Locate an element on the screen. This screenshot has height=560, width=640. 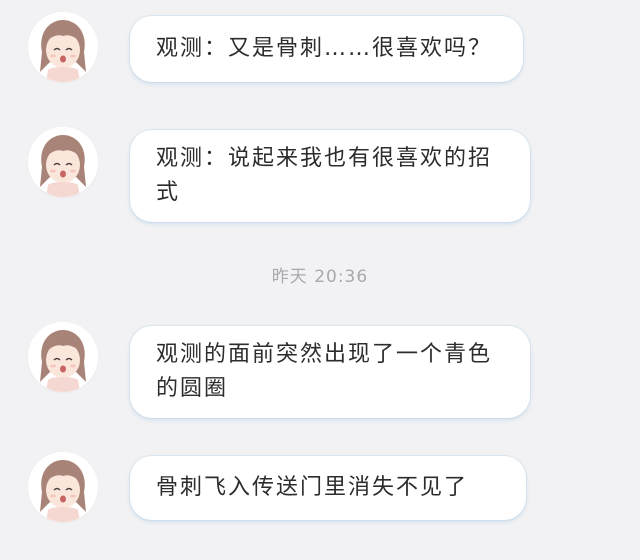
message-text: 观测的面前突然出现了一个青色的圆圈 is located at coordinates (324, 371).